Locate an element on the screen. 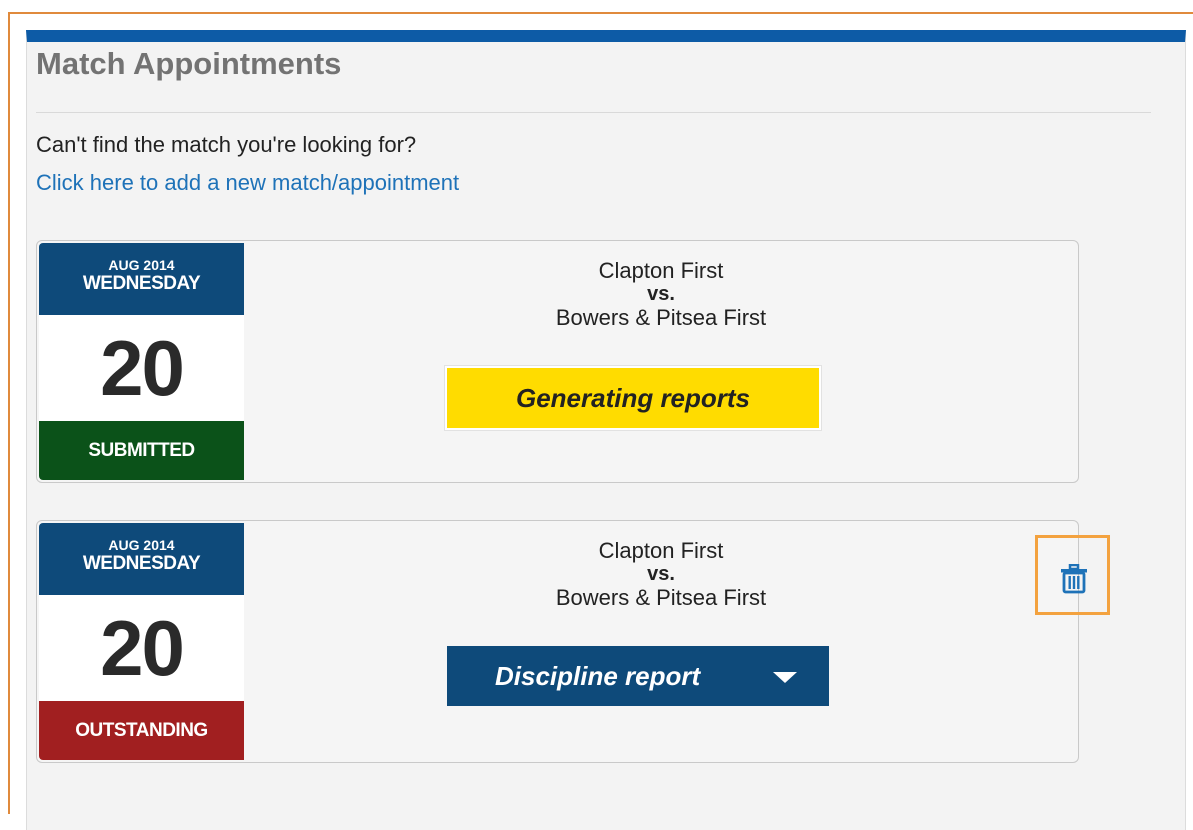 This screenshot has width=1193, height=830. title-divider is located at coordinates (593, 112).